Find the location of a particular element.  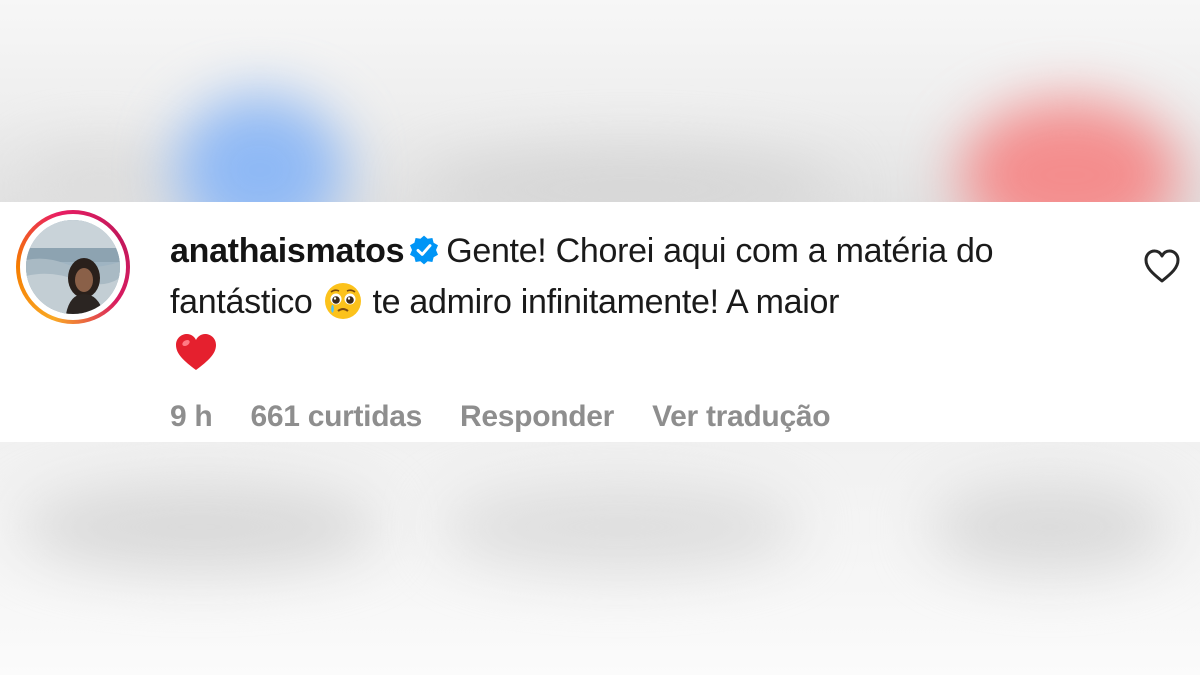

avatar-photo is located at coordinates (73, 267).